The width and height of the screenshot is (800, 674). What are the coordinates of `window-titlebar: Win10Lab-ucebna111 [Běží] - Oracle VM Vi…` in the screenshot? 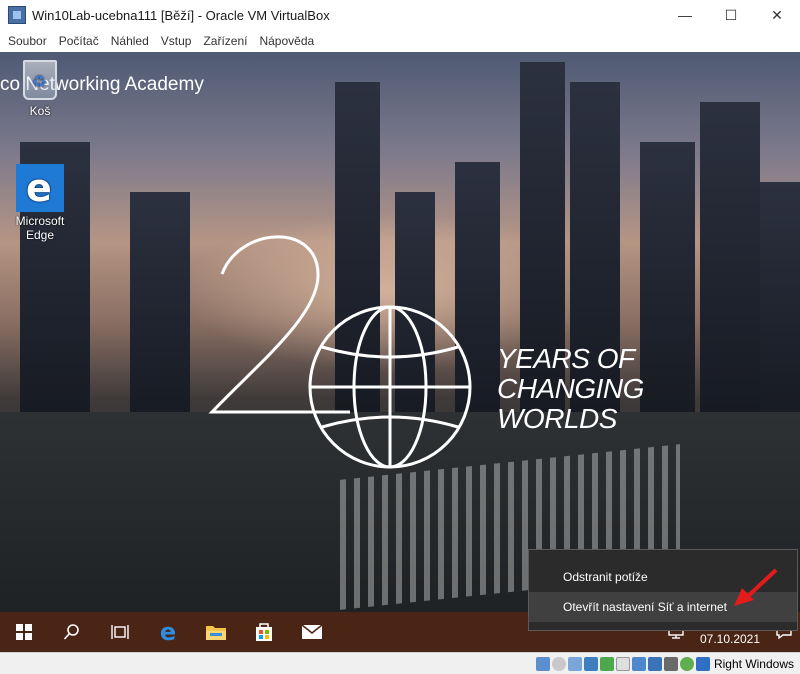 It's located at (400, 15).